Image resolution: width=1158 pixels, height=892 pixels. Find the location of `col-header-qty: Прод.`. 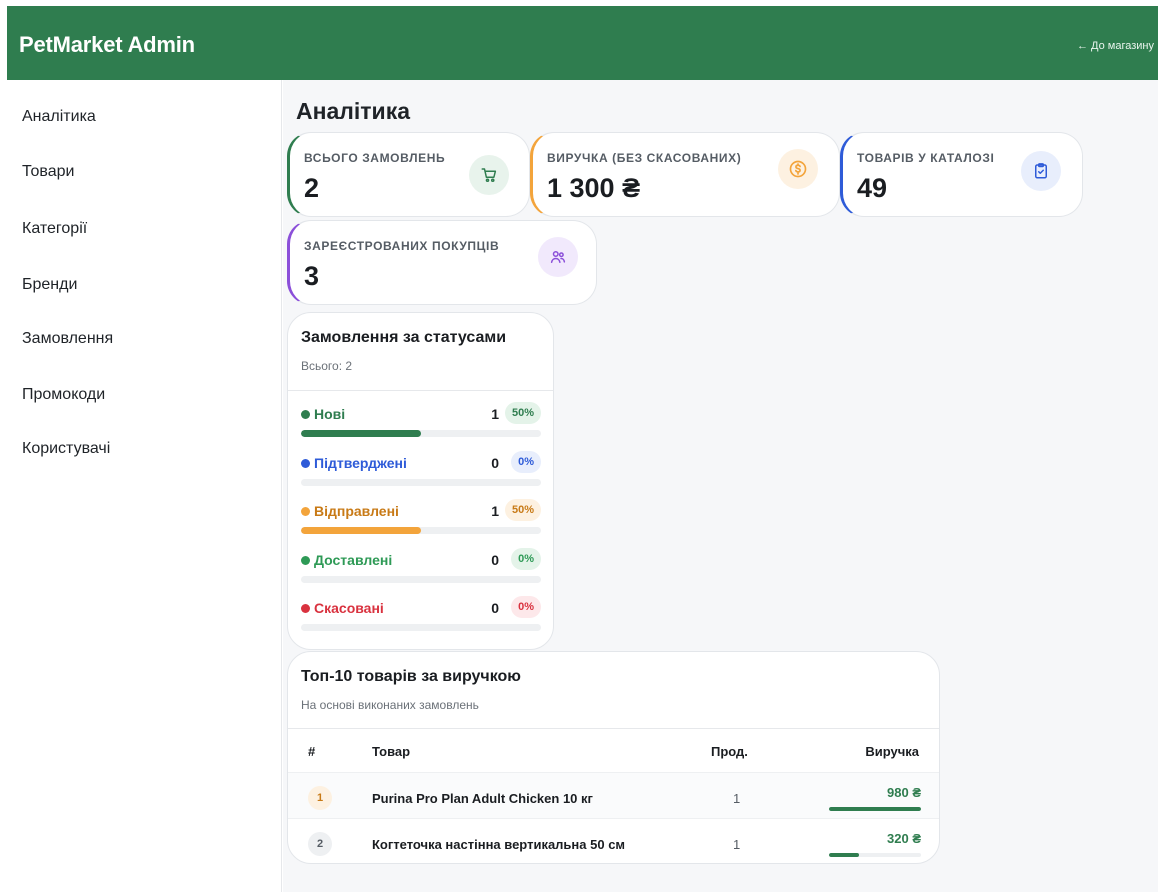

col-header-qty: Прод. is located at coordinates (729, 751).